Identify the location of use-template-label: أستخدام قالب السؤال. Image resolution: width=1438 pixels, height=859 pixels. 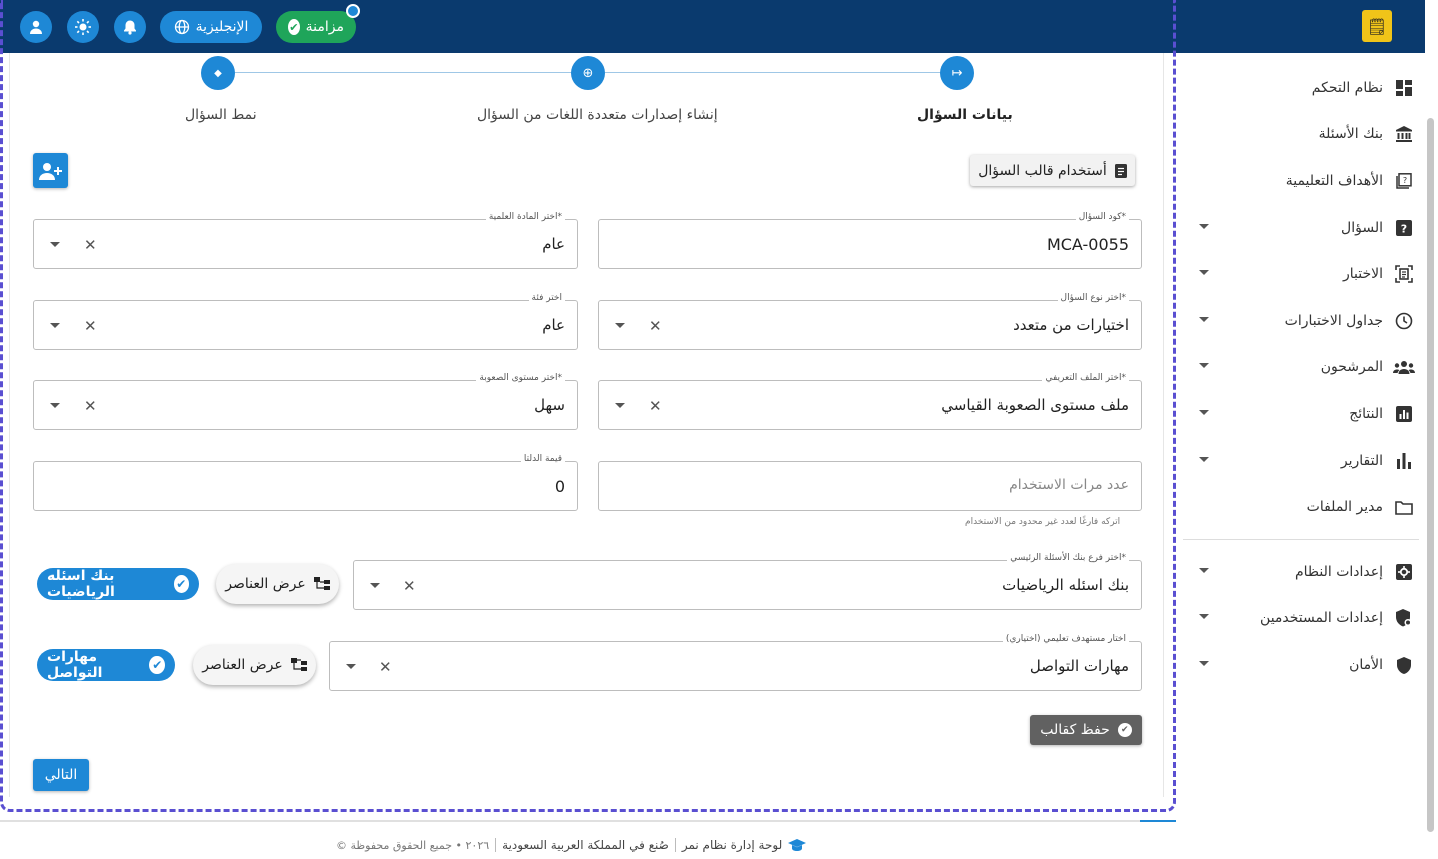
(1042, 170).